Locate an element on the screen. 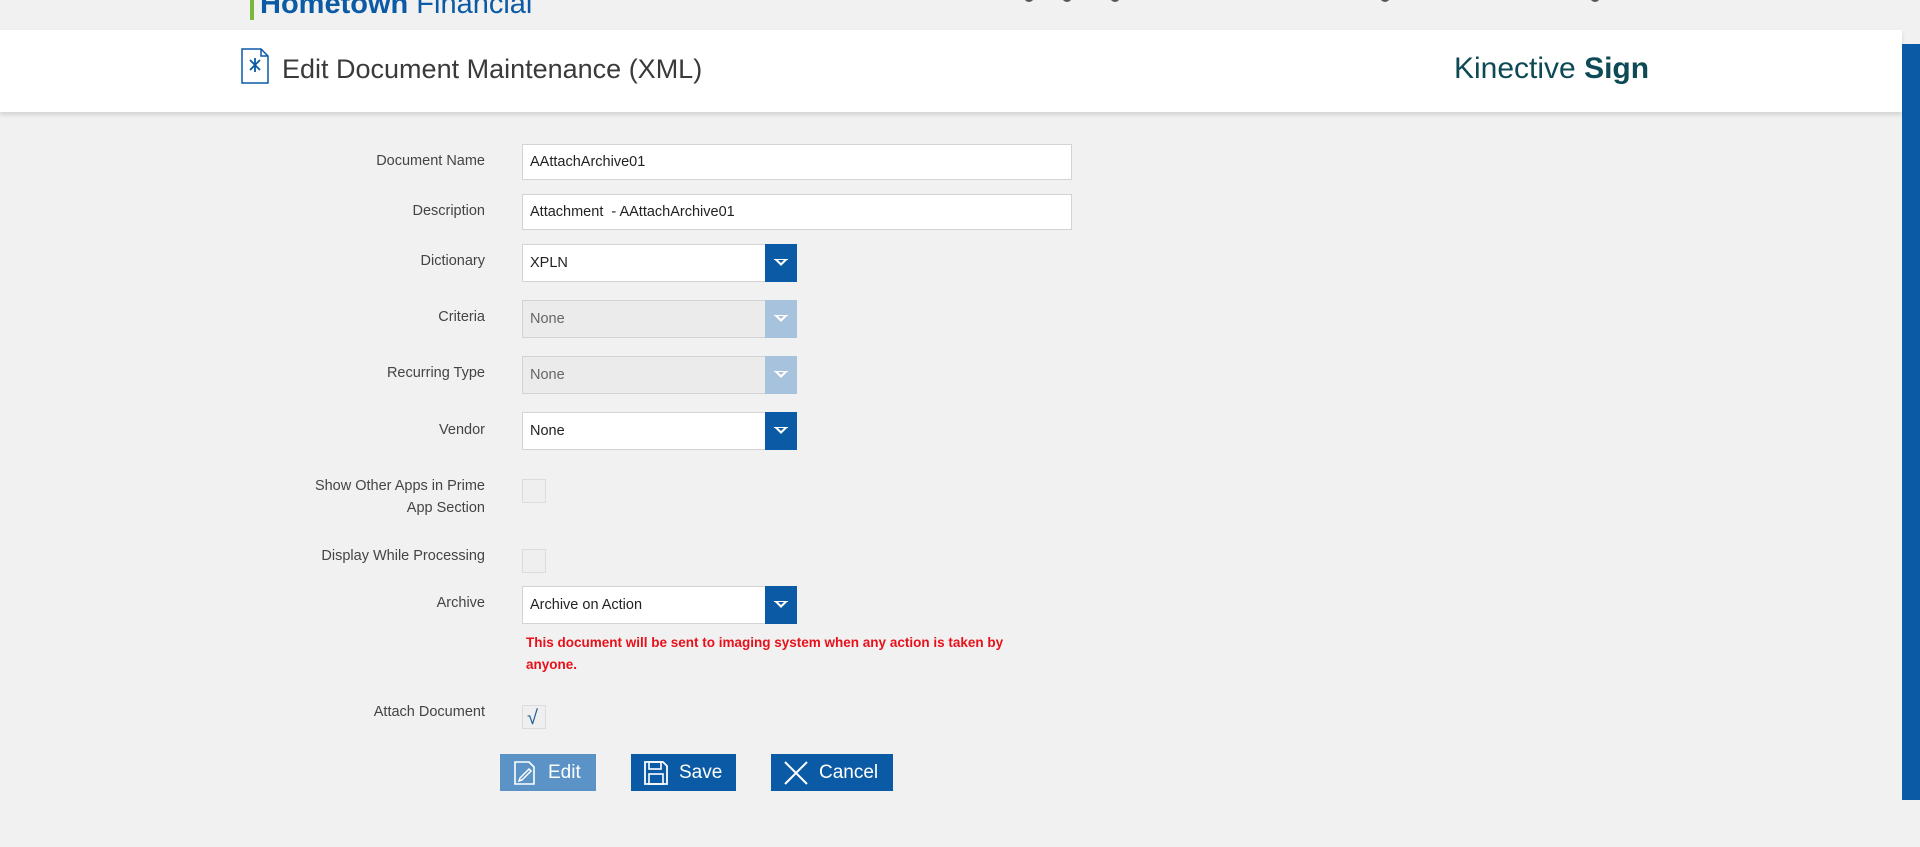 This screenshot has height=847, width=1920. show-other-apps-checkbox is located at coordinates (534, 491).